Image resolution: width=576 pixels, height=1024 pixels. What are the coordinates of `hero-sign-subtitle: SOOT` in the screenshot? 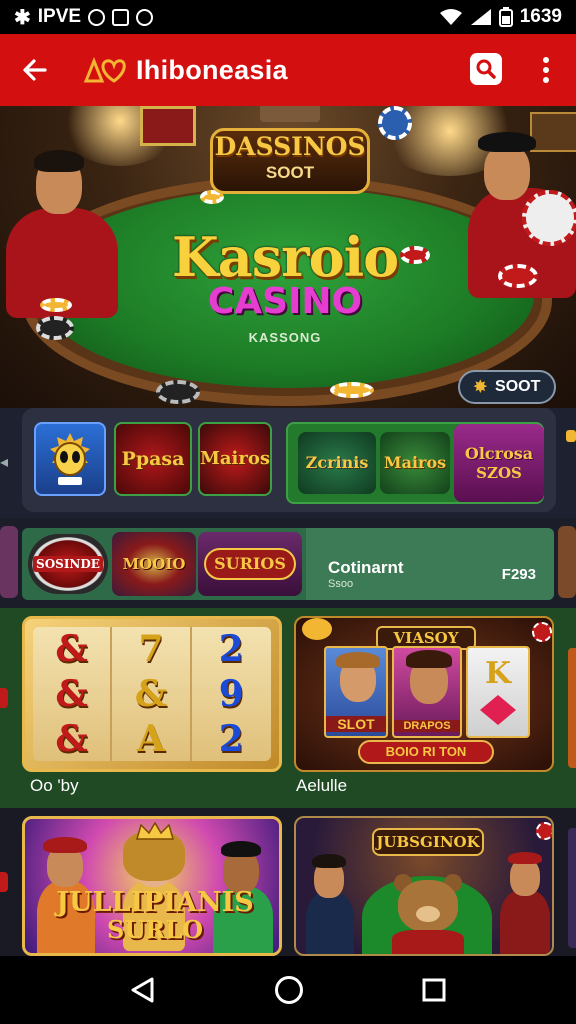 It's located at (290, 172).